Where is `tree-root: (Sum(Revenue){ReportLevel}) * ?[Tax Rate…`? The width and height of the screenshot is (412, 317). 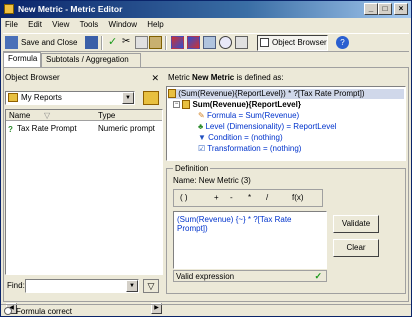 tree-root: (Sum(Revenue){ReportLevel}) * ?[Tax Rate… is located at coordinates (286, 94).